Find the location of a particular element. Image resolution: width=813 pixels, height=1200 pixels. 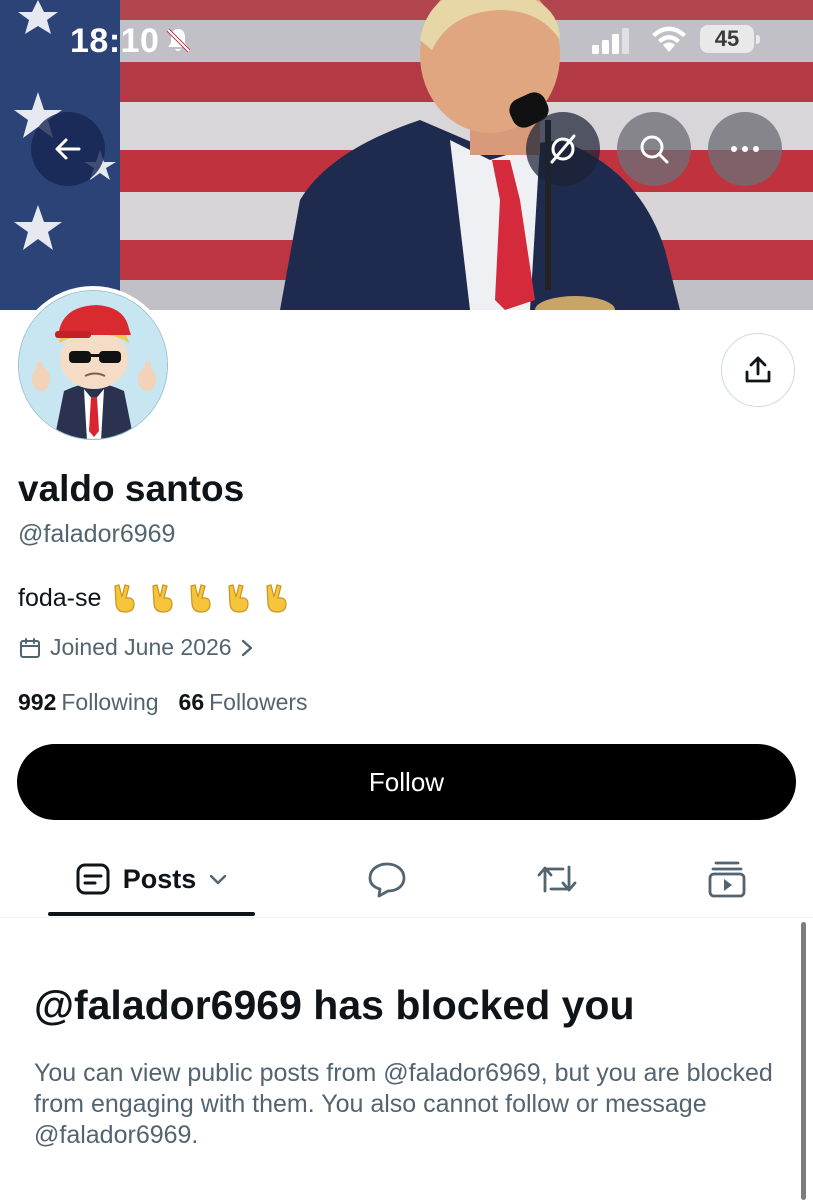

wifi-icon is located at coordinates (669, 39).